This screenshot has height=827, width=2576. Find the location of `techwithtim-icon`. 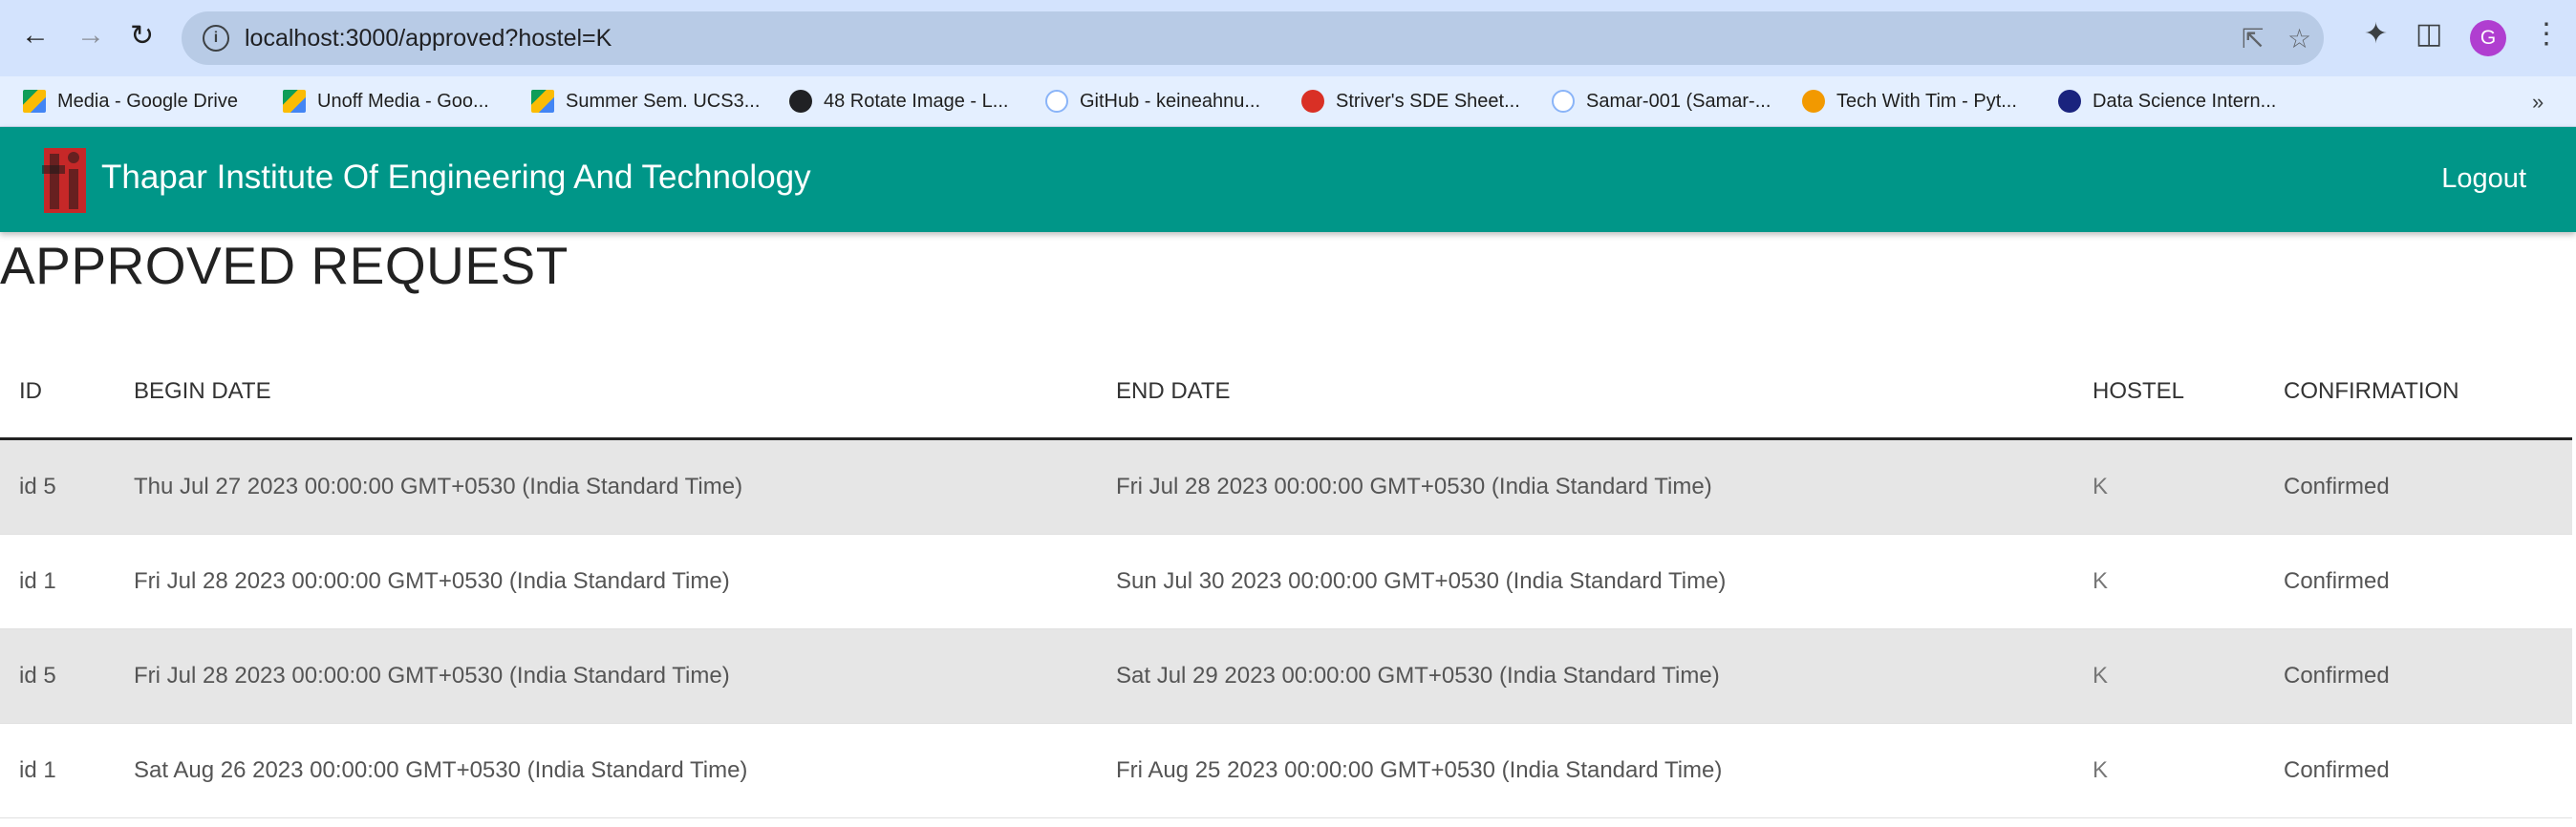

techwithtim-icon is located at coordinates (1813, 102).